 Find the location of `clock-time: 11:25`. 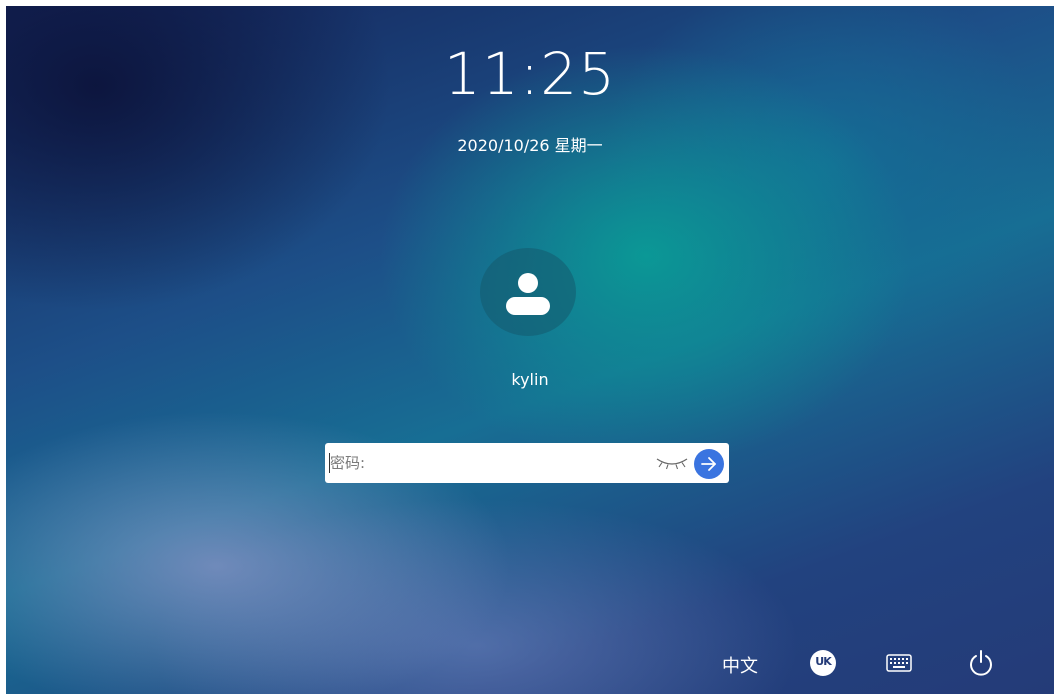

clock-time: 11:25 is located at coordinates (530, 74).